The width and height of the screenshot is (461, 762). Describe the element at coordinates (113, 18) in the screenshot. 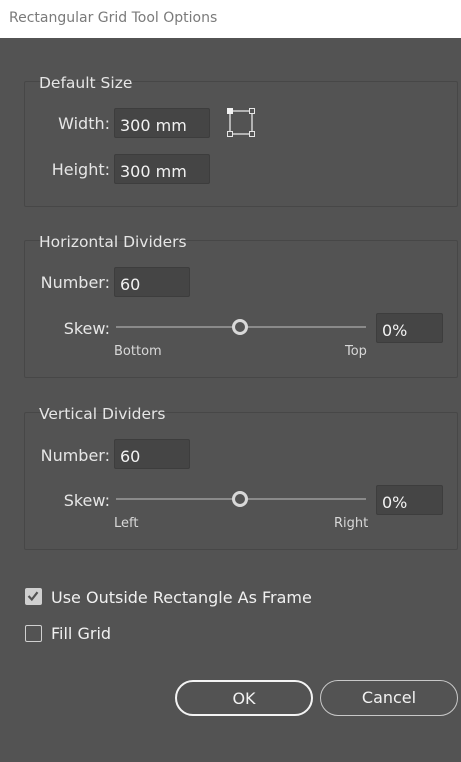

I see `window-title: Rectangular Grid Tool Options` at that location.